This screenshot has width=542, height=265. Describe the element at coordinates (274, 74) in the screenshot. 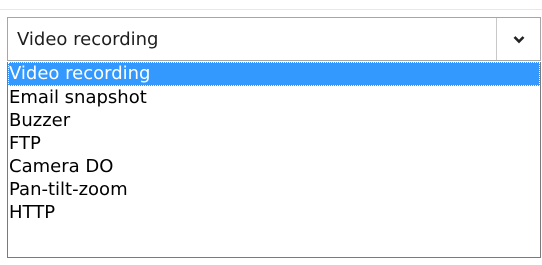

I see `option-video-recording: Video recording` at that location.